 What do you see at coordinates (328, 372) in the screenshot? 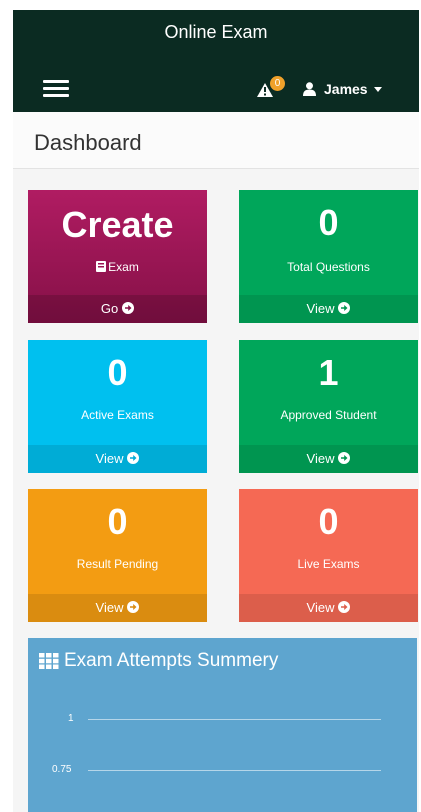
I see `tile-value: 1` at bounding box center [328, 372].